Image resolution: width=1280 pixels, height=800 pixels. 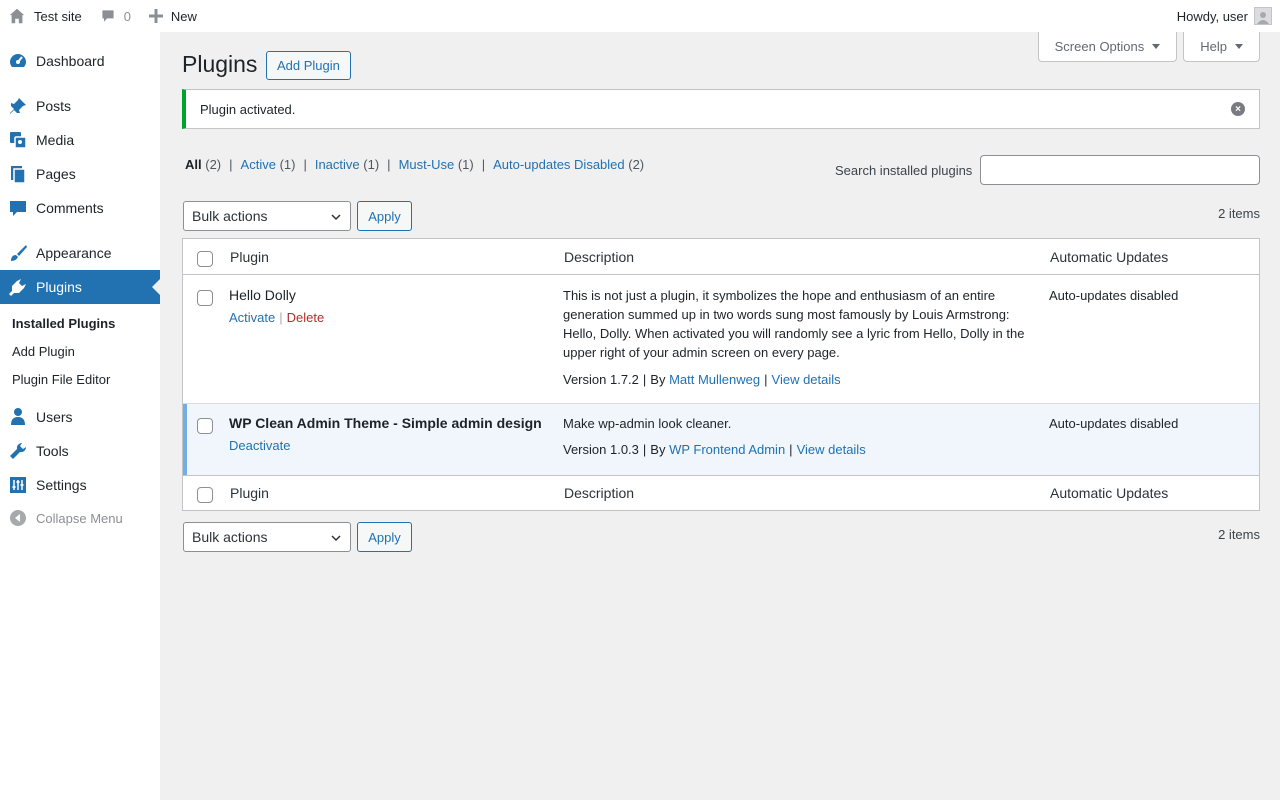 I want to click on menu-tools: Tools, so click(x=80, y=451).